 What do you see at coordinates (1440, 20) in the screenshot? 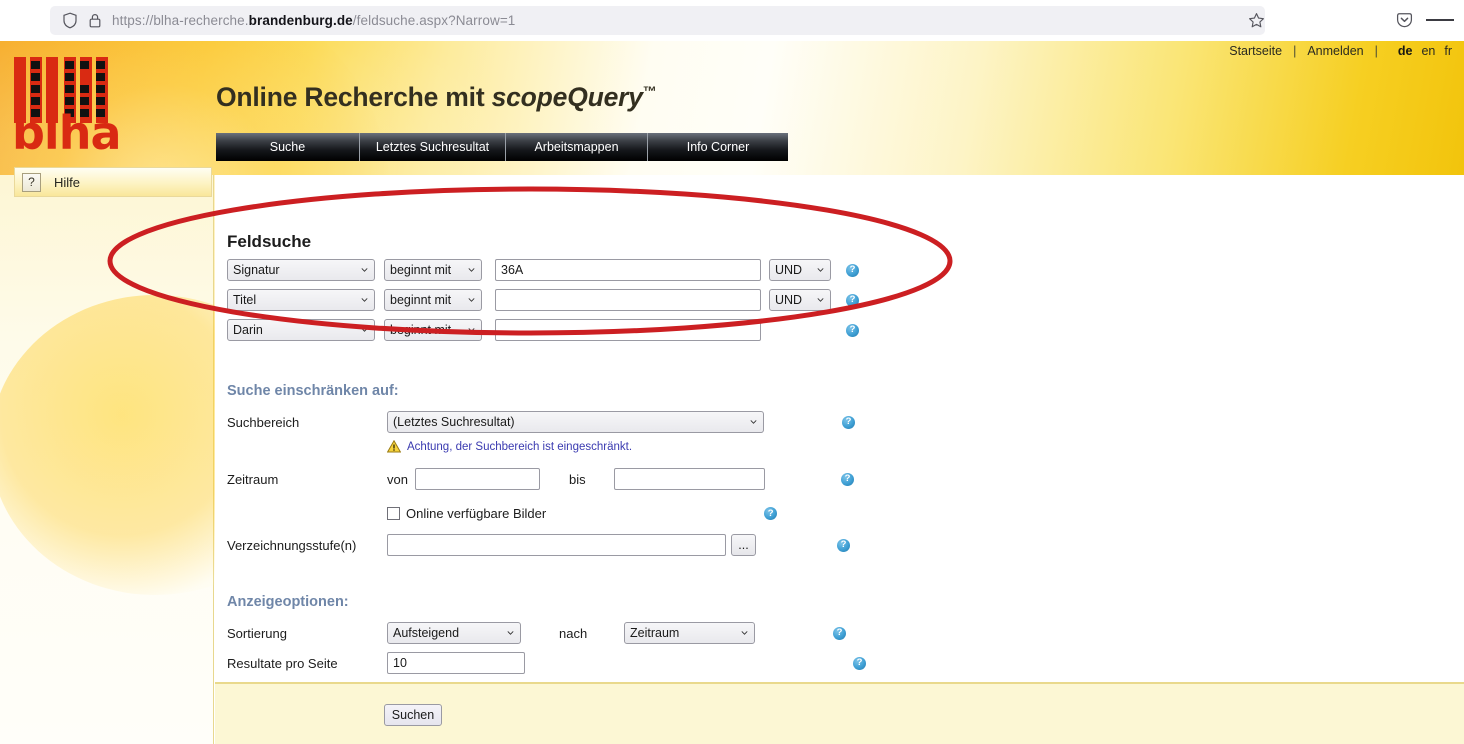
I see `hamburger-menu-icon` at bounding box center [1440, 20].